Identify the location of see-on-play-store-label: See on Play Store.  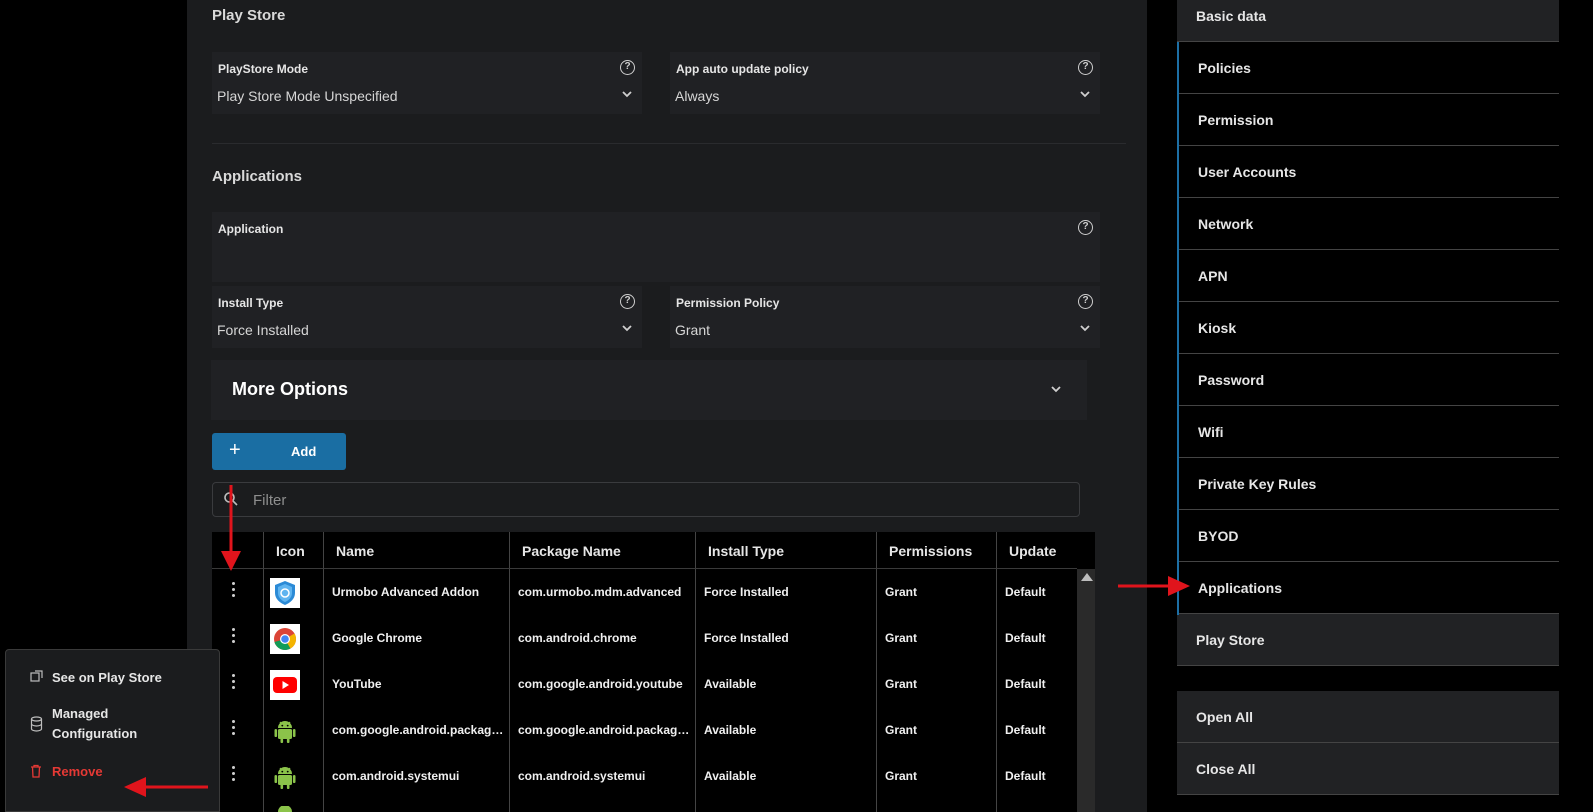
(107, 677).